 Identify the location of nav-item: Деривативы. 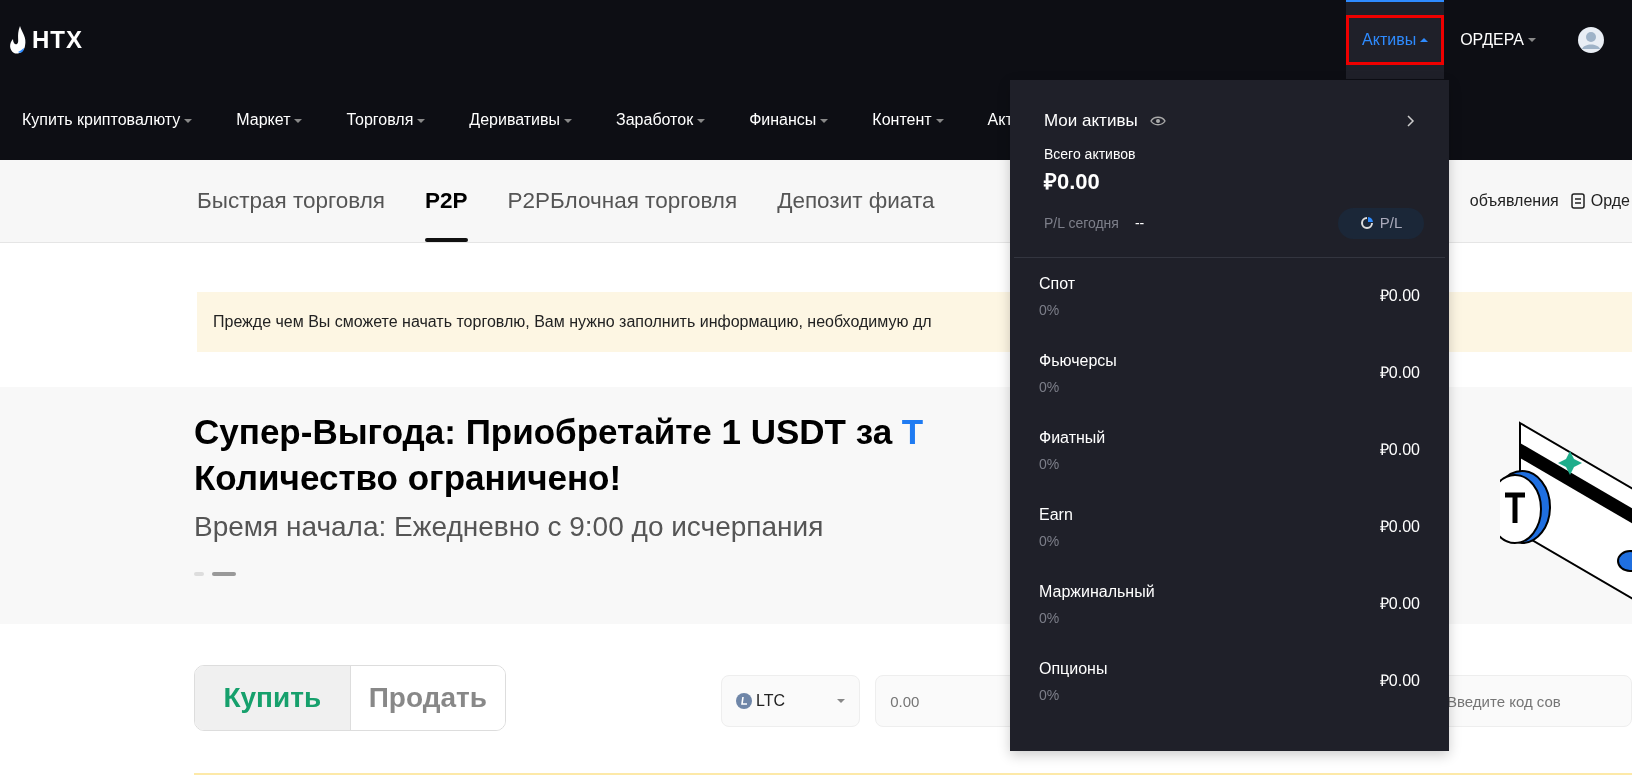
(521, 120).